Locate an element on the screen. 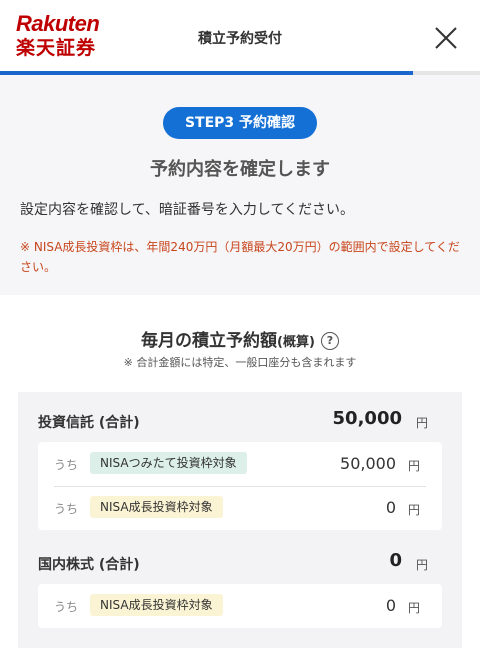 Image resolution: width=480 pixels, height=648 pixels. instruction-text: 設定内容を確認して、暗証番号を入力してください。 is located at coordinates (187, 210).